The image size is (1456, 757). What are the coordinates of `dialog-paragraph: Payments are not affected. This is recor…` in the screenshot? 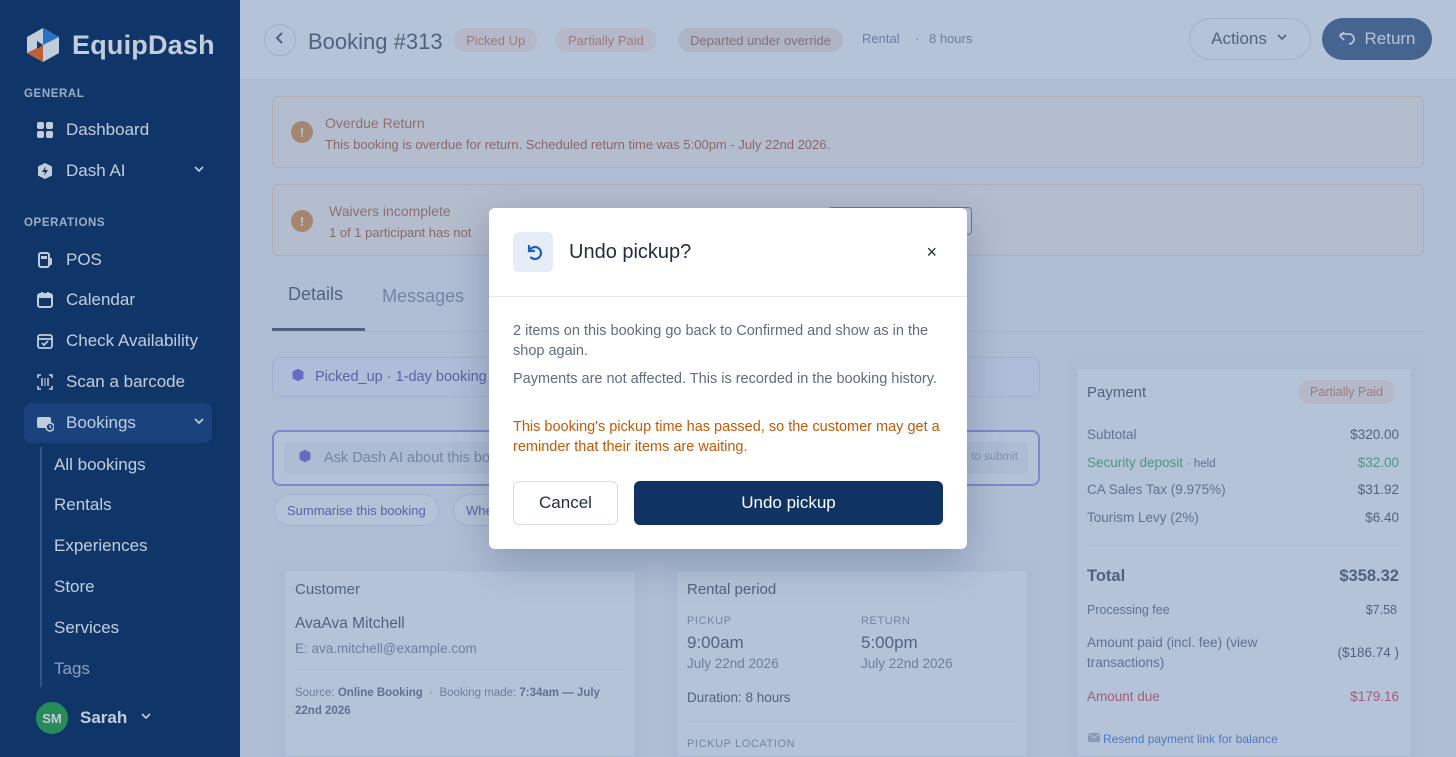 It's located at (725, 379).